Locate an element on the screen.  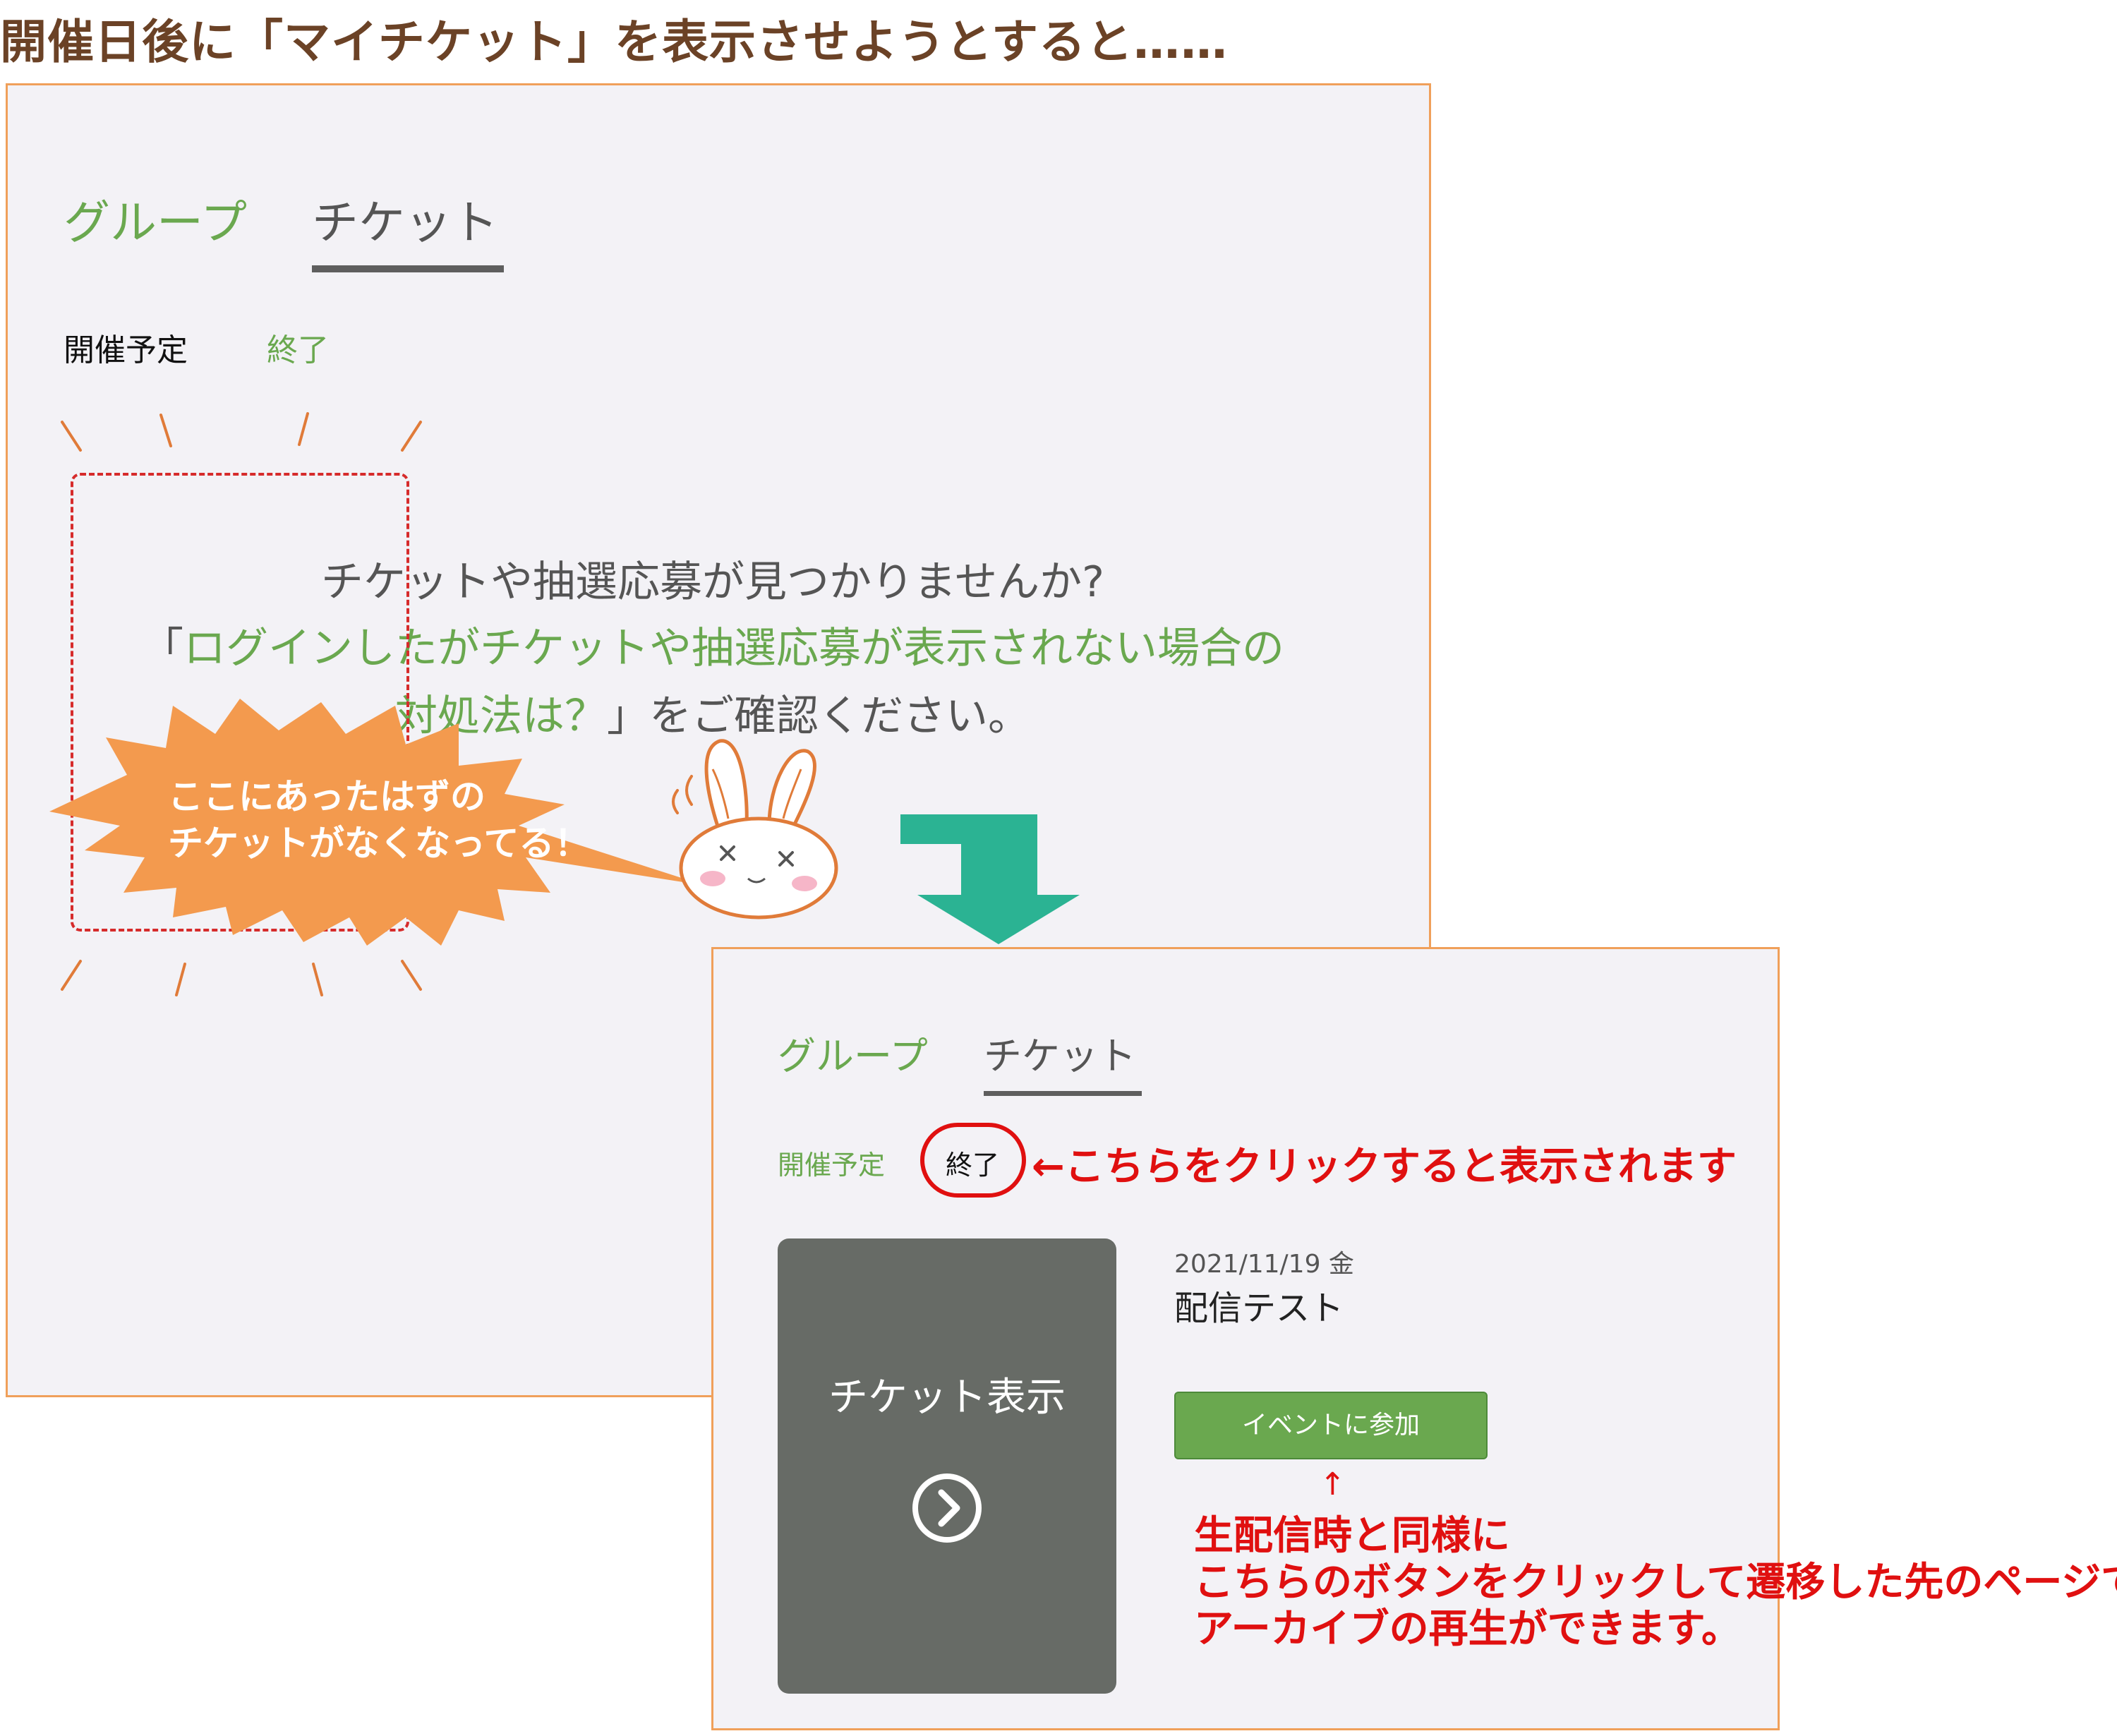
tab-ticket-underline is located at coordinates (1063, 1093).